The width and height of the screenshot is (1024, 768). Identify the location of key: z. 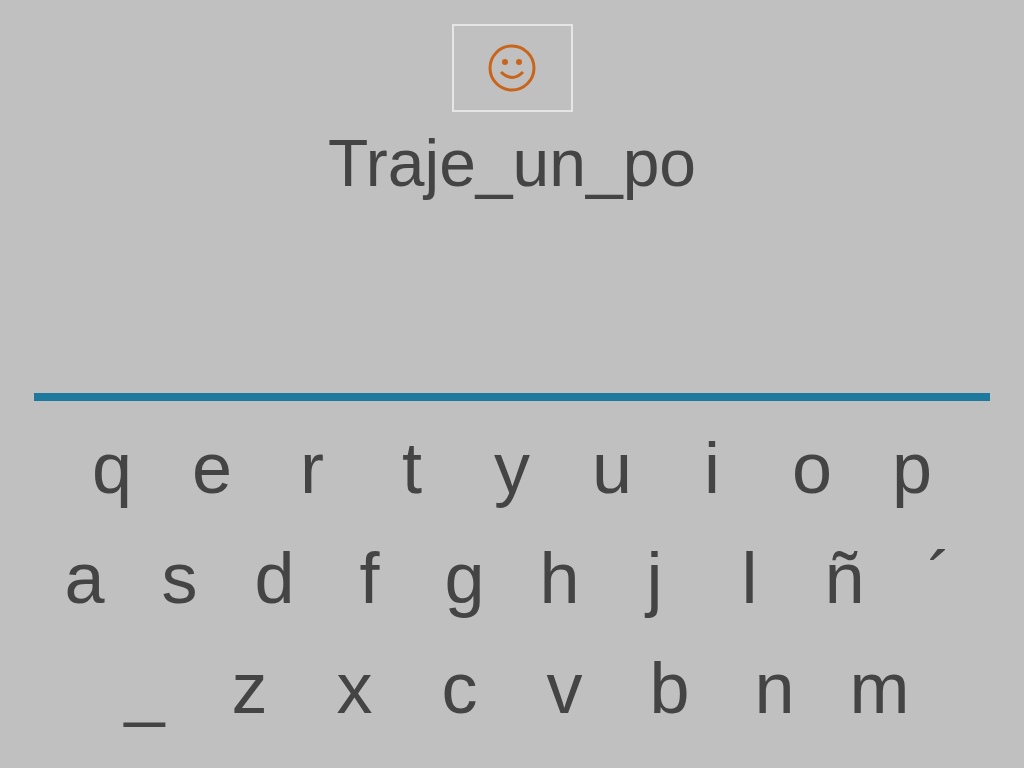
(249, 688).